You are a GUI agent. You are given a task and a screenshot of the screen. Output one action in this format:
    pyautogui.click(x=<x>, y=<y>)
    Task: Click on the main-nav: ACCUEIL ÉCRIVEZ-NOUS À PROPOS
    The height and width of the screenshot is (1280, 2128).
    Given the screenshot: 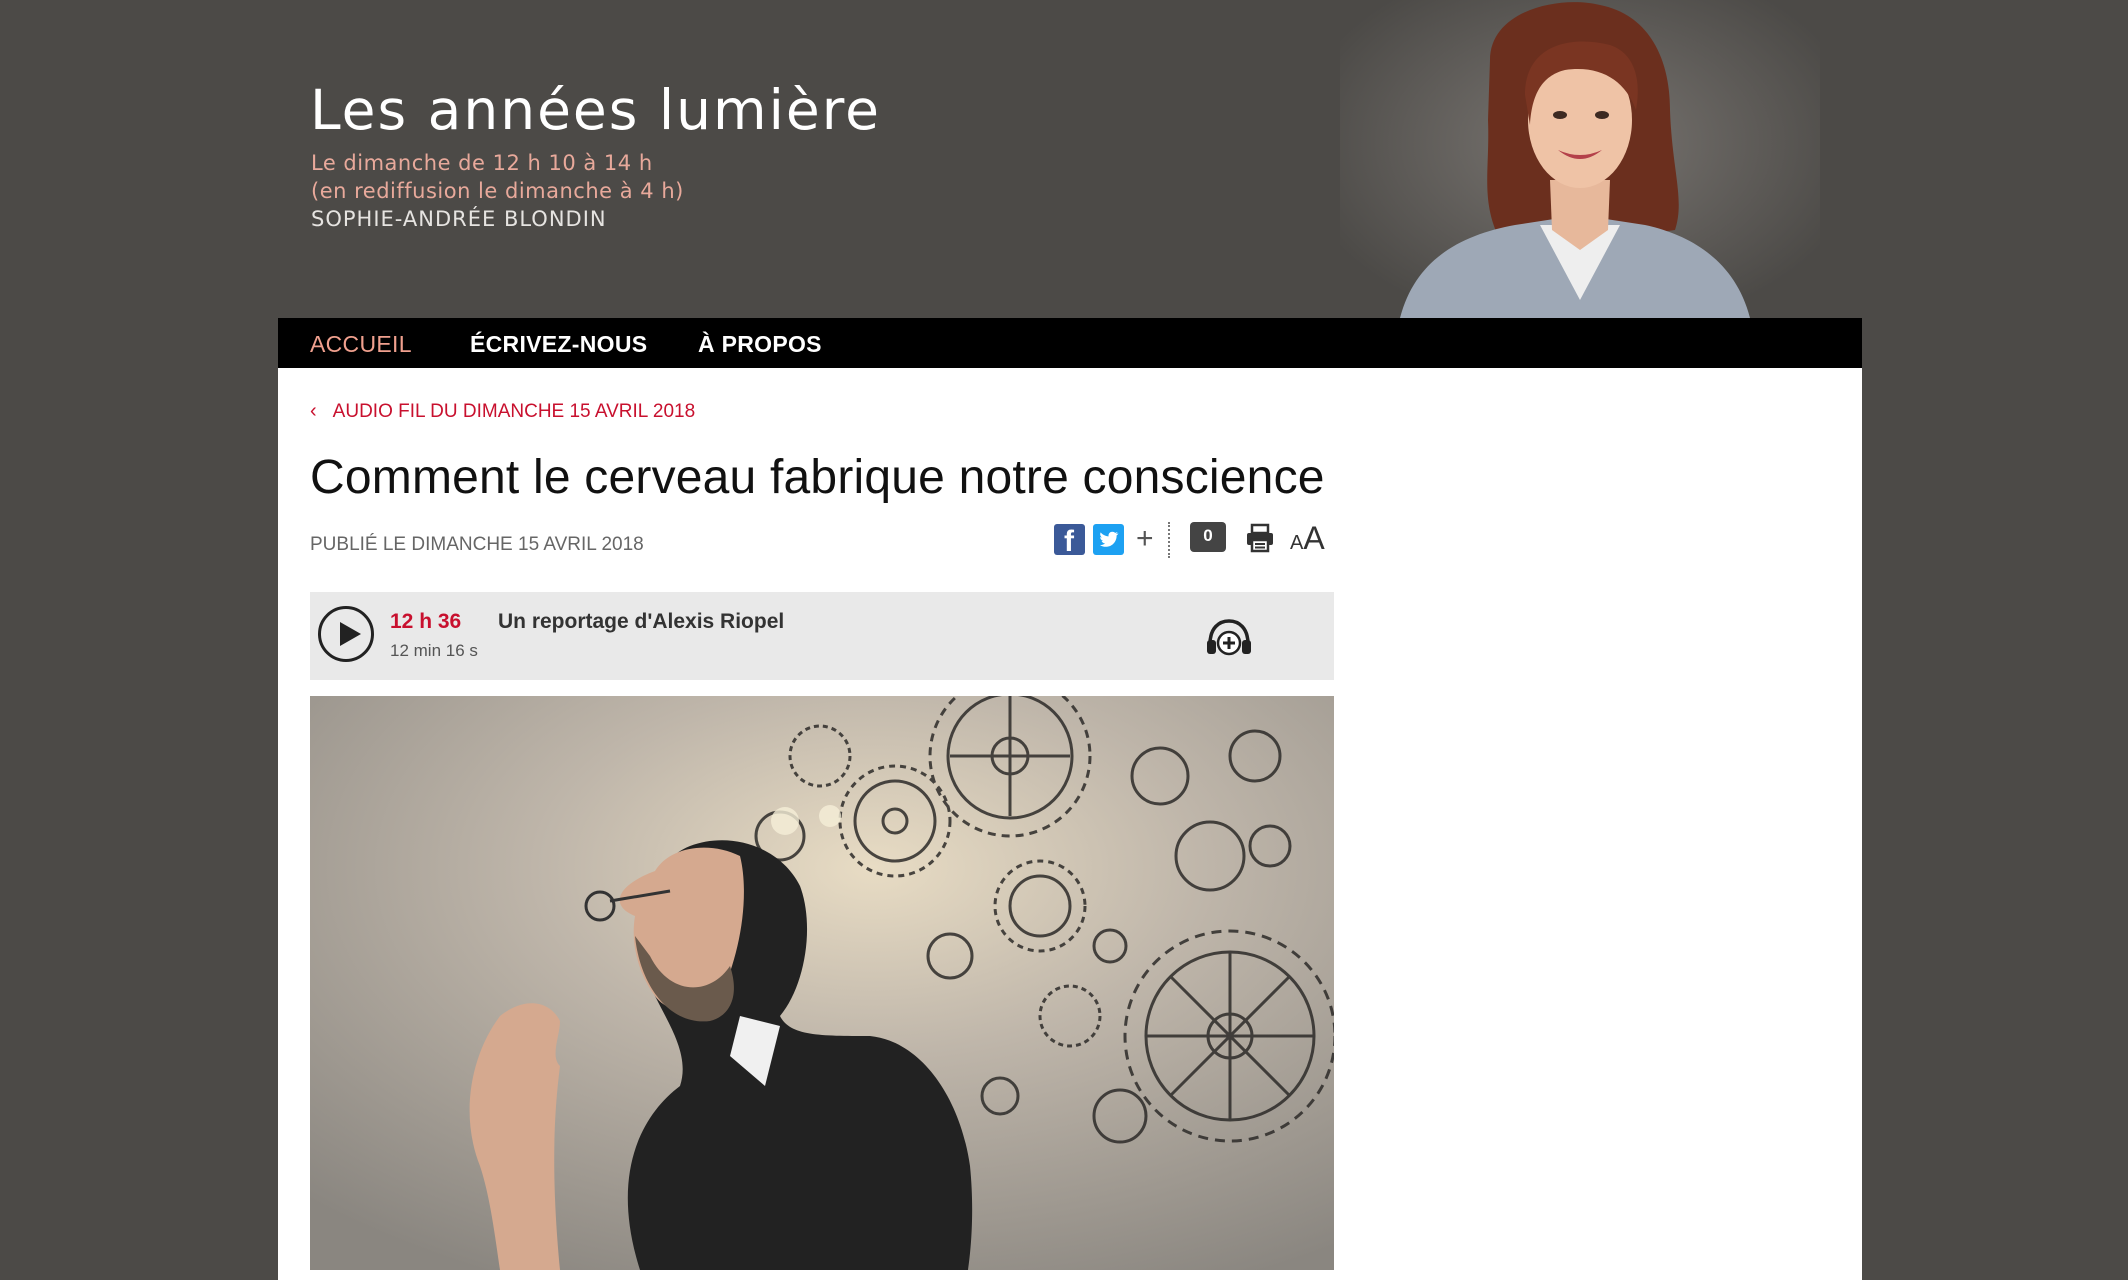 What is the action you would take?
    pyautogui.click(x=1070, y=343)
    